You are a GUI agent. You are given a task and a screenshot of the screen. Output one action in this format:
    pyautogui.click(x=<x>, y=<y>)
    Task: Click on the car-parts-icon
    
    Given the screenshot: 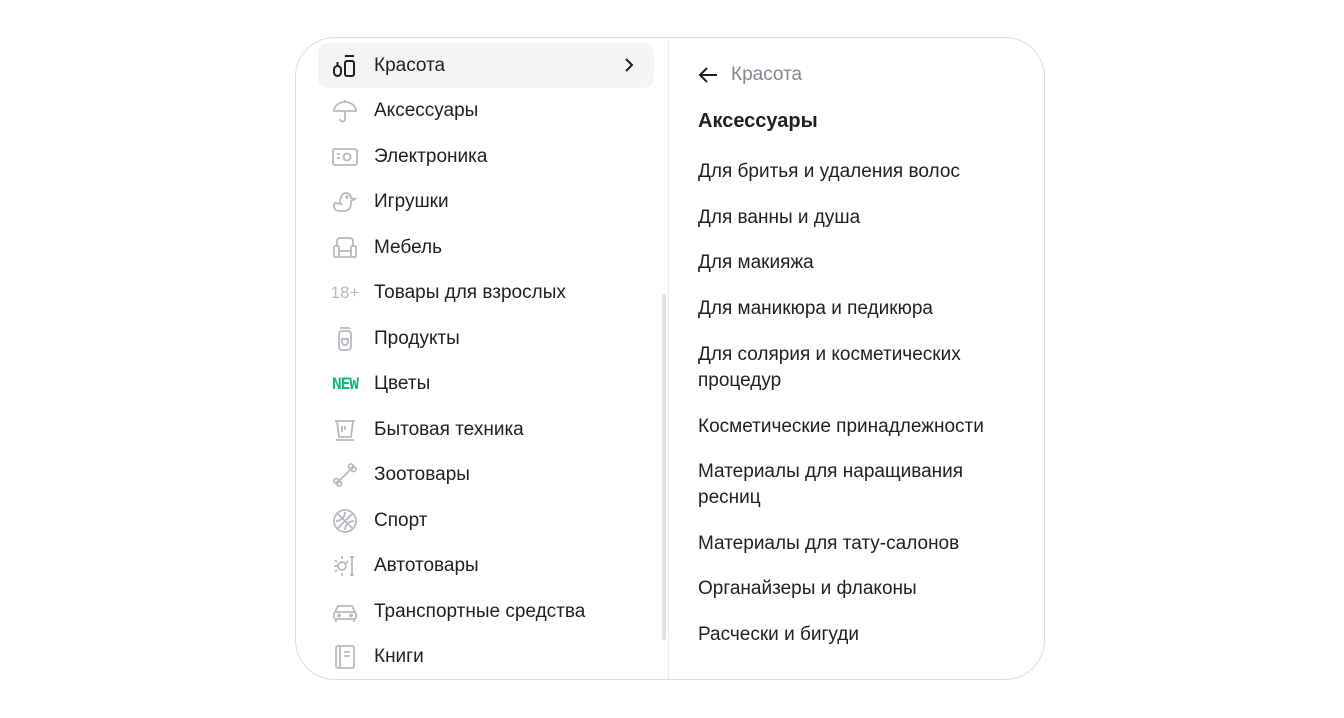 What is the action you would take?
    pyautogui.click(x=345, y=566)
    